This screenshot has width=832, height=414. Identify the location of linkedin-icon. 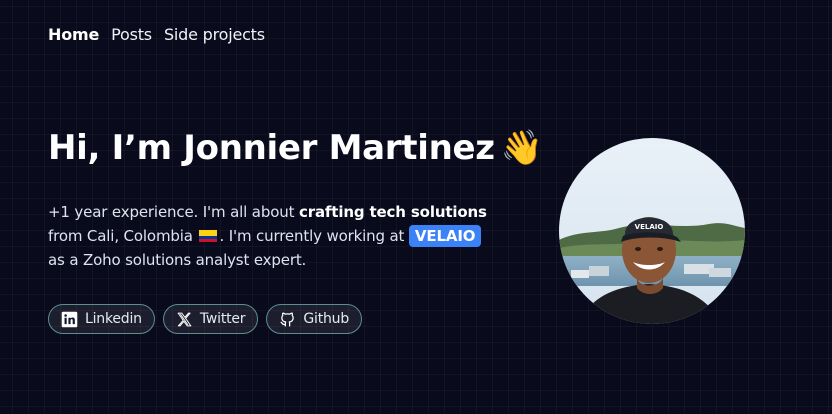
(69, 319).